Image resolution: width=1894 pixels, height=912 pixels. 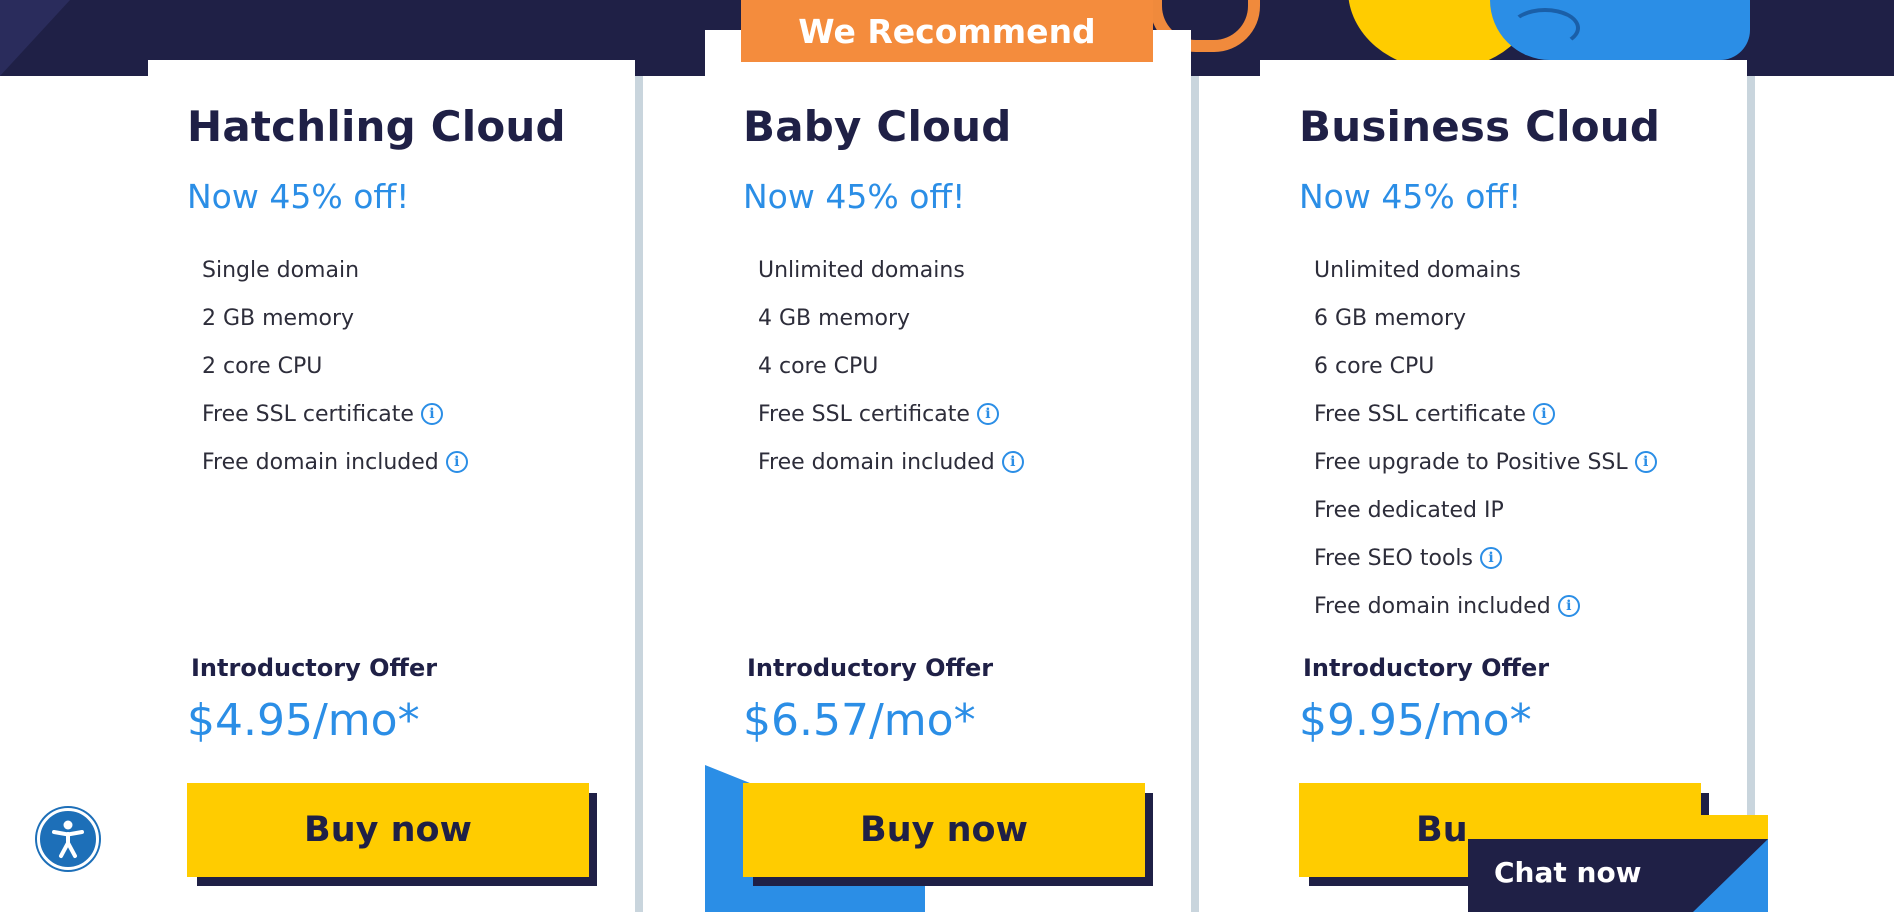 I want to click on chat-now-widget: Chat now, so click(x=1618, y=863).